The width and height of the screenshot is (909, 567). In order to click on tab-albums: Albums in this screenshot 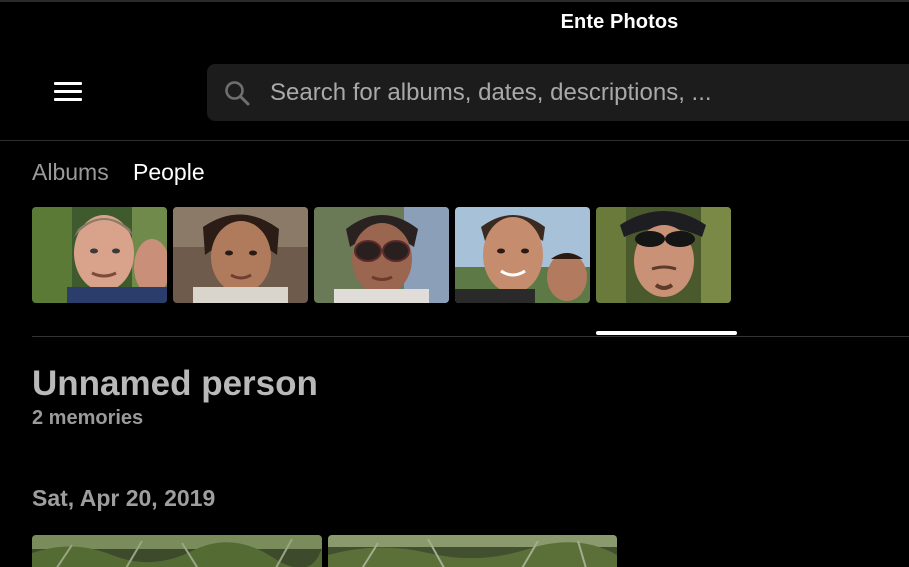, I will do `click(70, 172)`.